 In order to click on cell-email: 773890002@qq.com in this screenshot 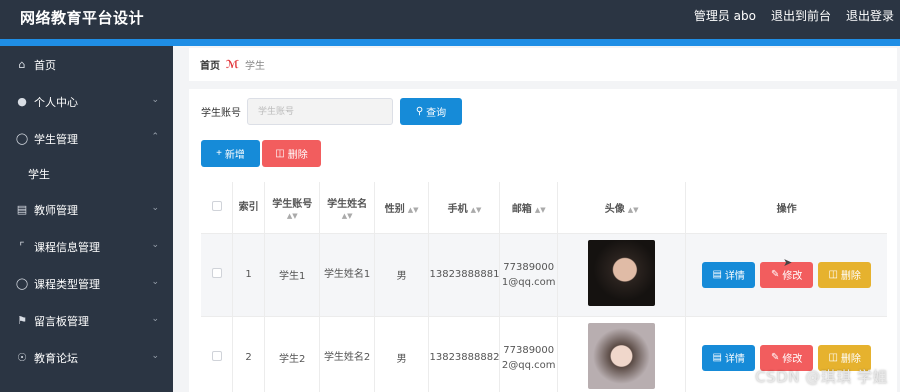, I will do `click(528, 354)`.